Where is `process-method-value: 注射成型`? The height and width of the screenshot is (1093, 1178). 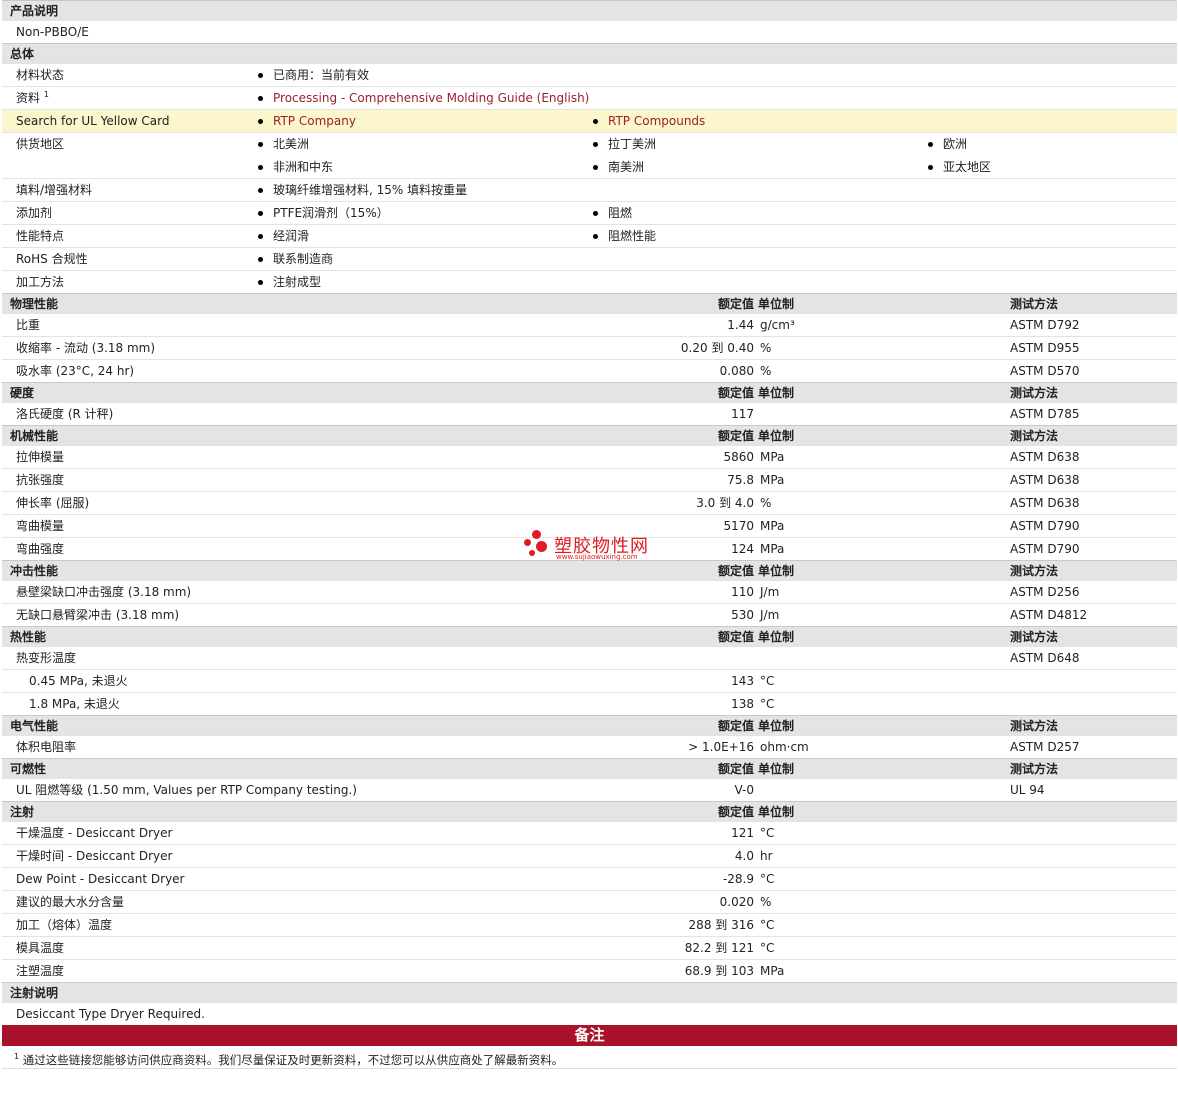
process-method-value: 注射成型 is located at coordinates (289, 282).